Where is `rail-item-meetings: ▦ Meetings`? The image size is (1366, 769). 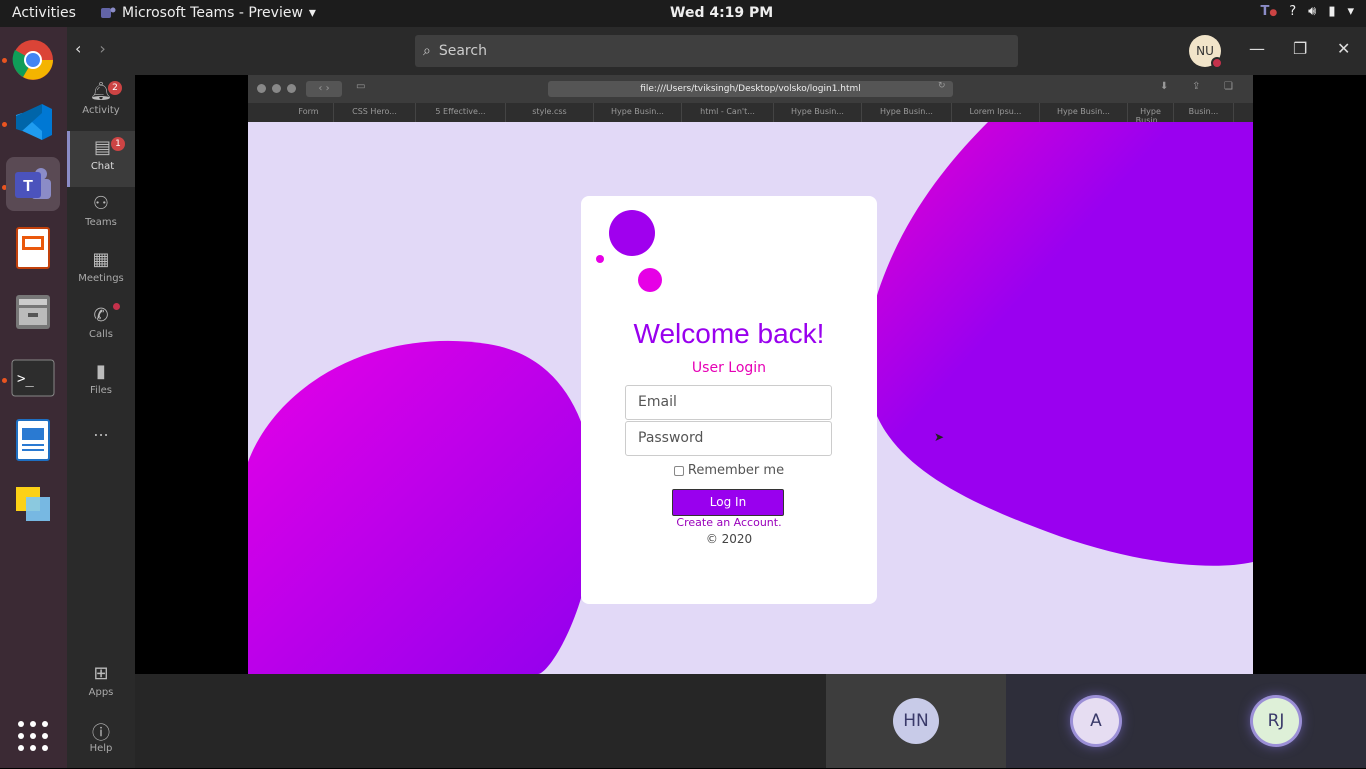 rail-item-meetings: ▦ Meetings is located at coordinates (101, 271).